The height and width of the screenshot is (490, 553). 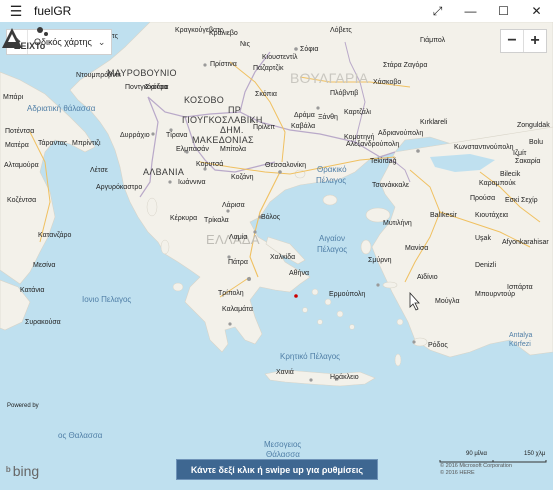 What do you see at coordinates (329, 78) in the screenshot?
I see `country-label-bulgaria: ΒΟΥΛΓΑΡΙΑ` at bounding box center [329, 78].